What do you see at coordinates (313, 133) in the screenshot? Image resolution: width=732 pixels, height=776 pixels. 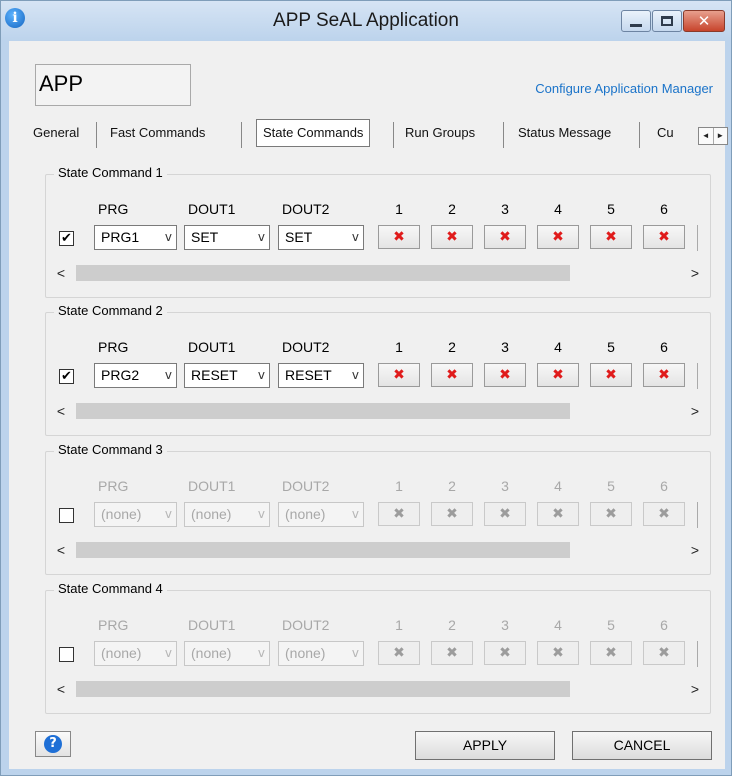 I see `tab-state-commands: State Commands` at bounding box center [313, 133].